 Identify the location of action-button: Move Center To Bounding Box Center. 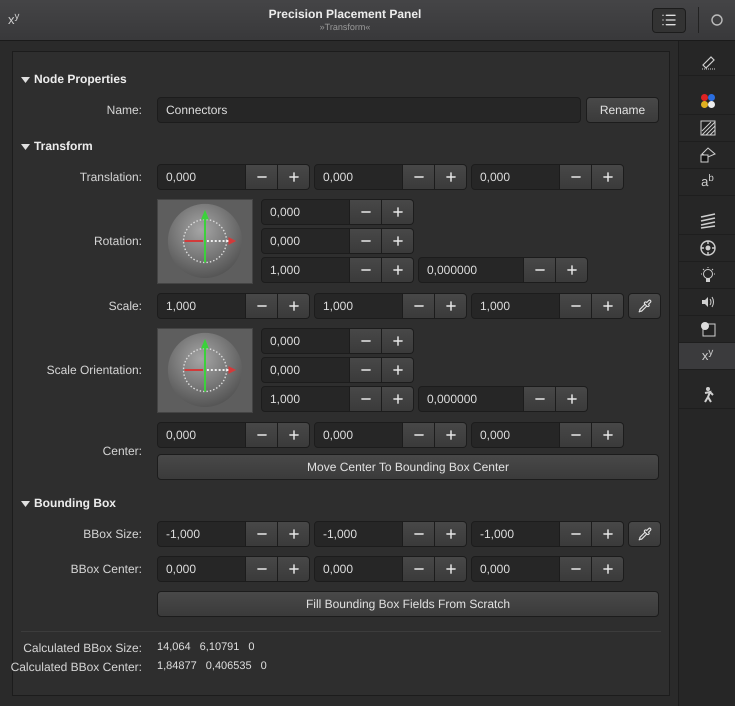
(408, 467).